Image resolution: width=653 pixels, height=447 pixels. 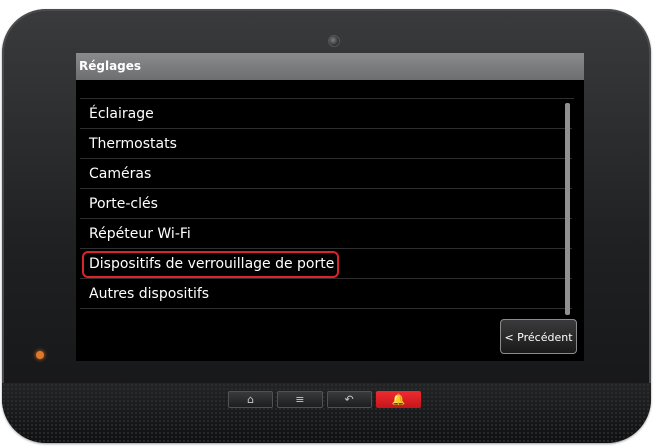 I want to click on home-icon: ⌂, so click(x=251, y=399).